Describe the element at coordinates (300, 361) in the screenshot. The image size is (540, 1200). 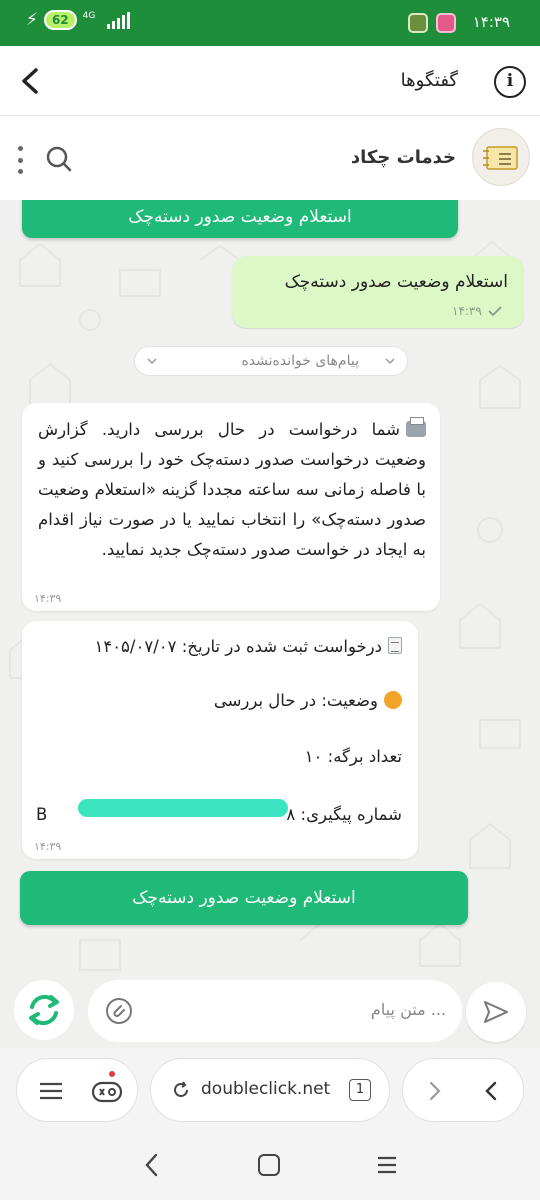
I see `unread-divider-label: پیام‌های خوانده‌نشده` at that location.